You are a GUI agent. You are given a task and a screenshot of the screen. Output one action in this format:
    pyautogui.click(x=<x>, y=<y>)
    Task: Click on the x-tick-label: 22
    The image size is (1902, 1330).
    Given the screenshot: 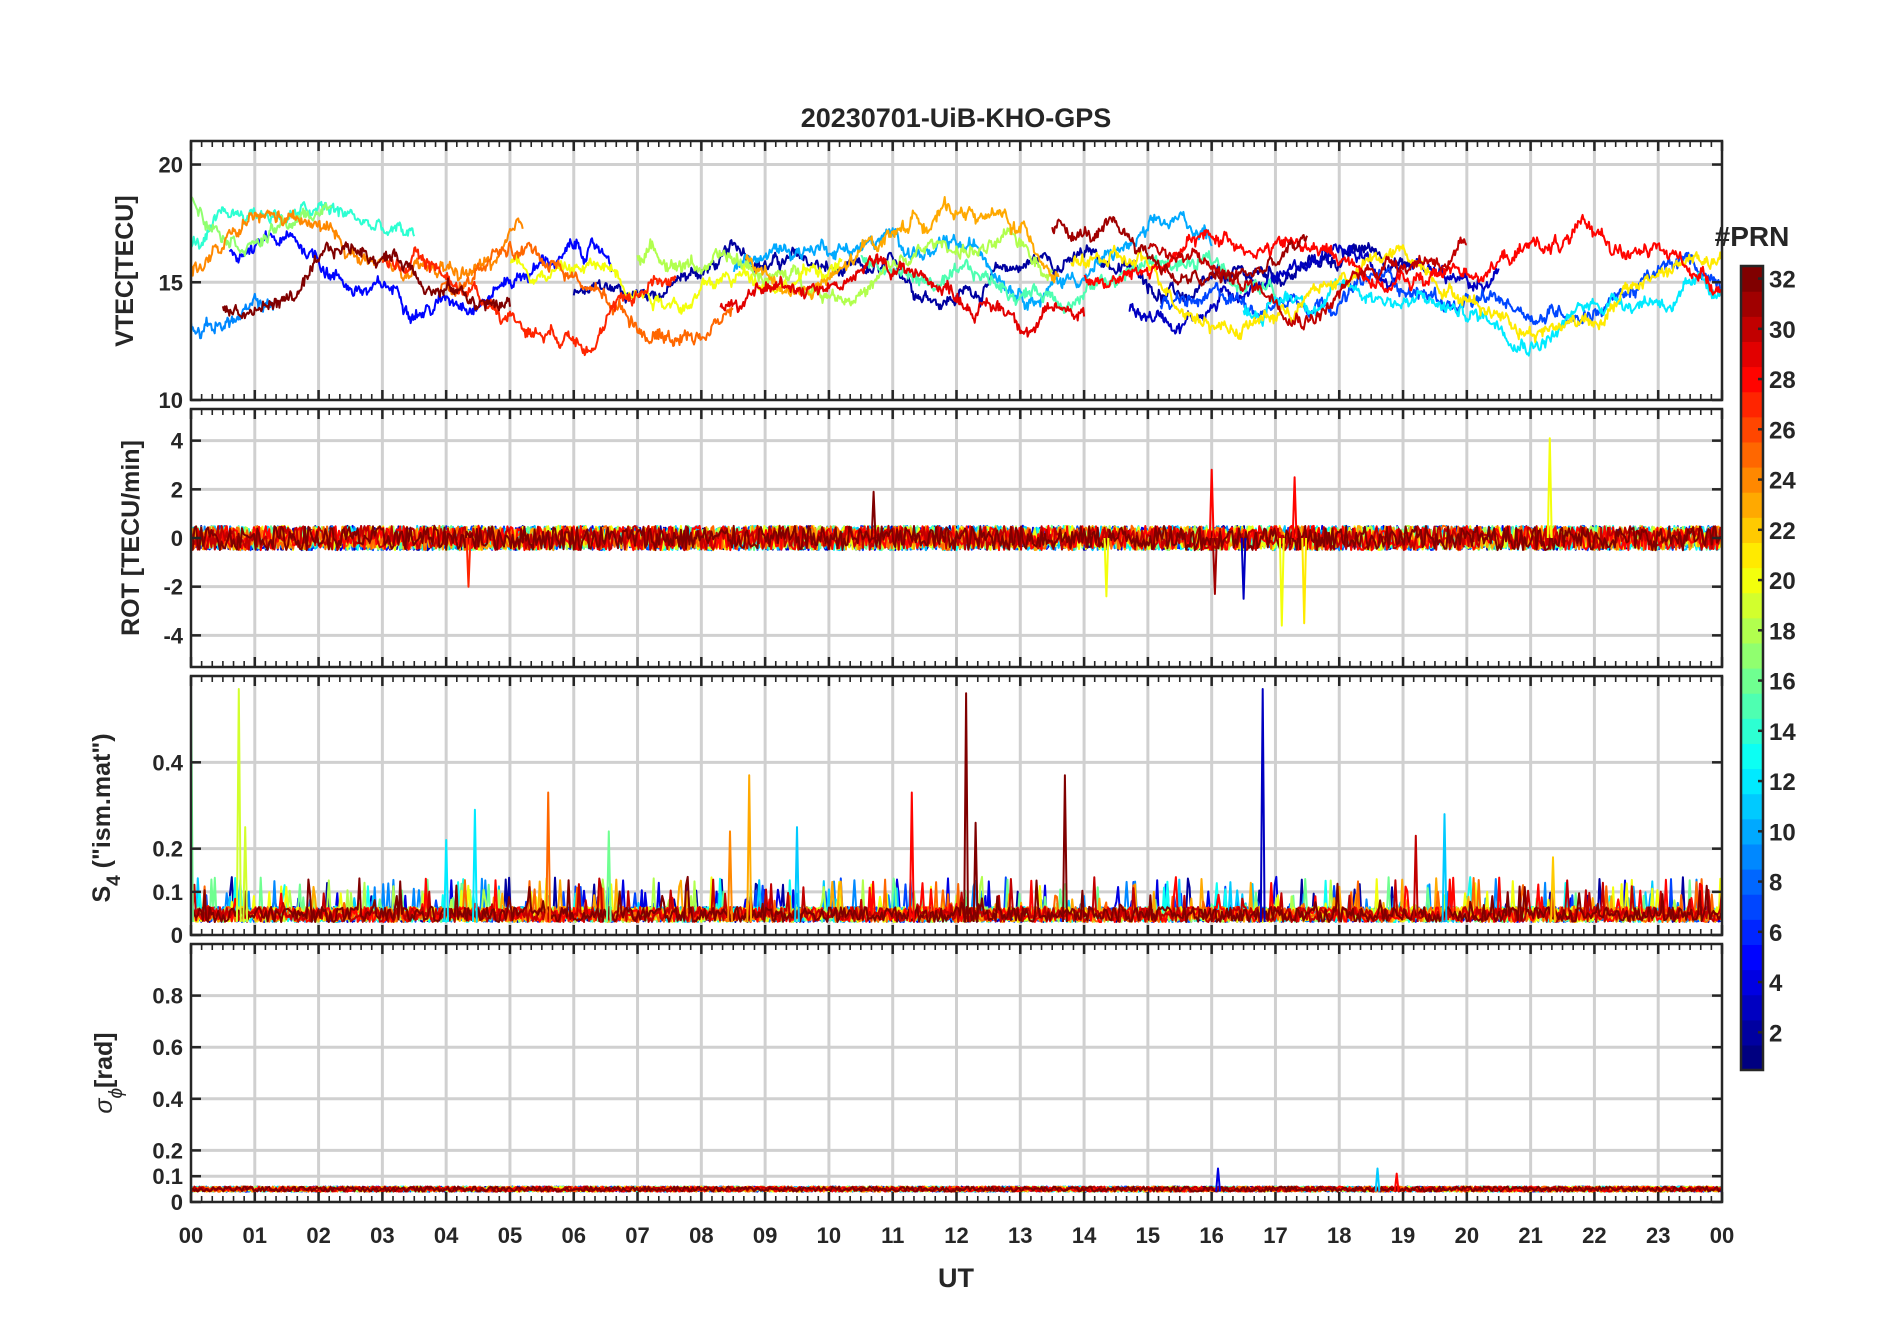 What is the action you would take?
    pyautogui.click(x=1594, y=1235)
    